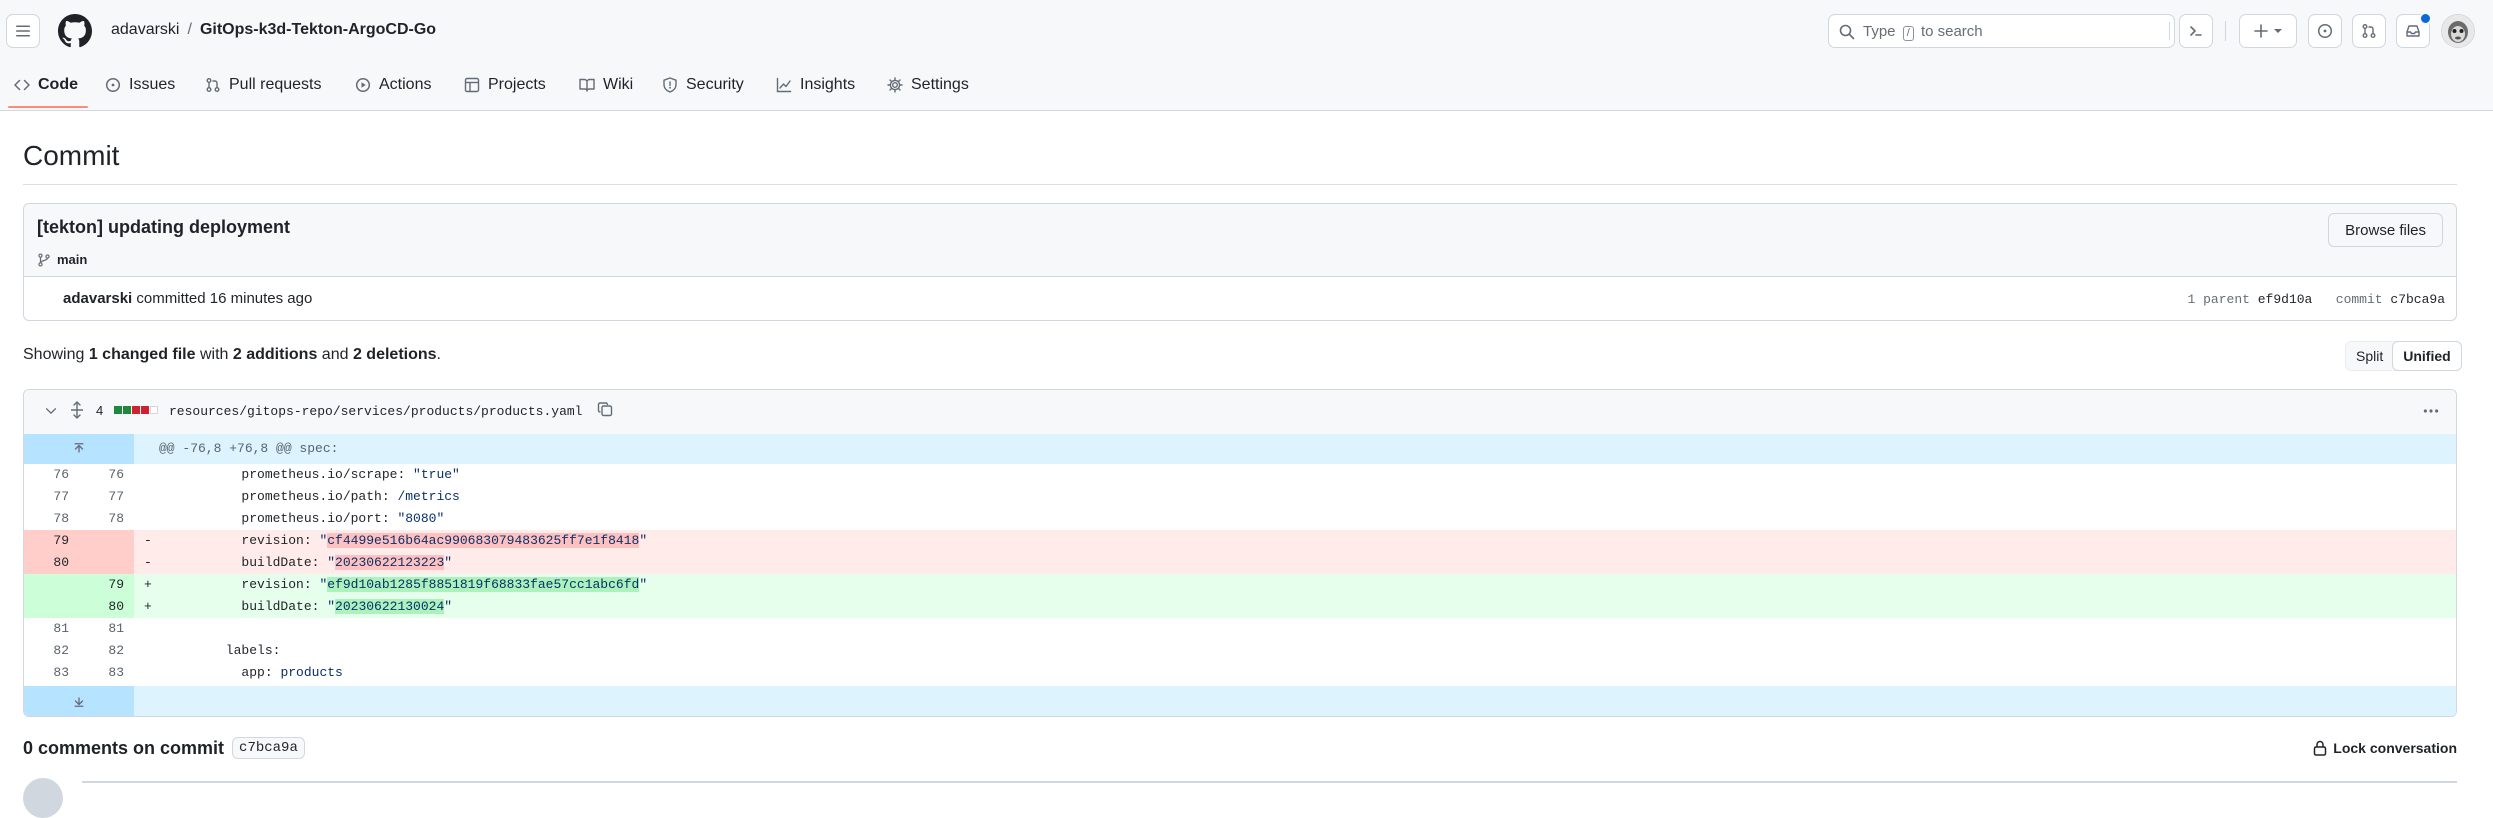 The height and width of the screenshot is (818, 2493). Describe the element at coordinates (213, 85) in the screenshot. I see `pull-request-icon` at that location.